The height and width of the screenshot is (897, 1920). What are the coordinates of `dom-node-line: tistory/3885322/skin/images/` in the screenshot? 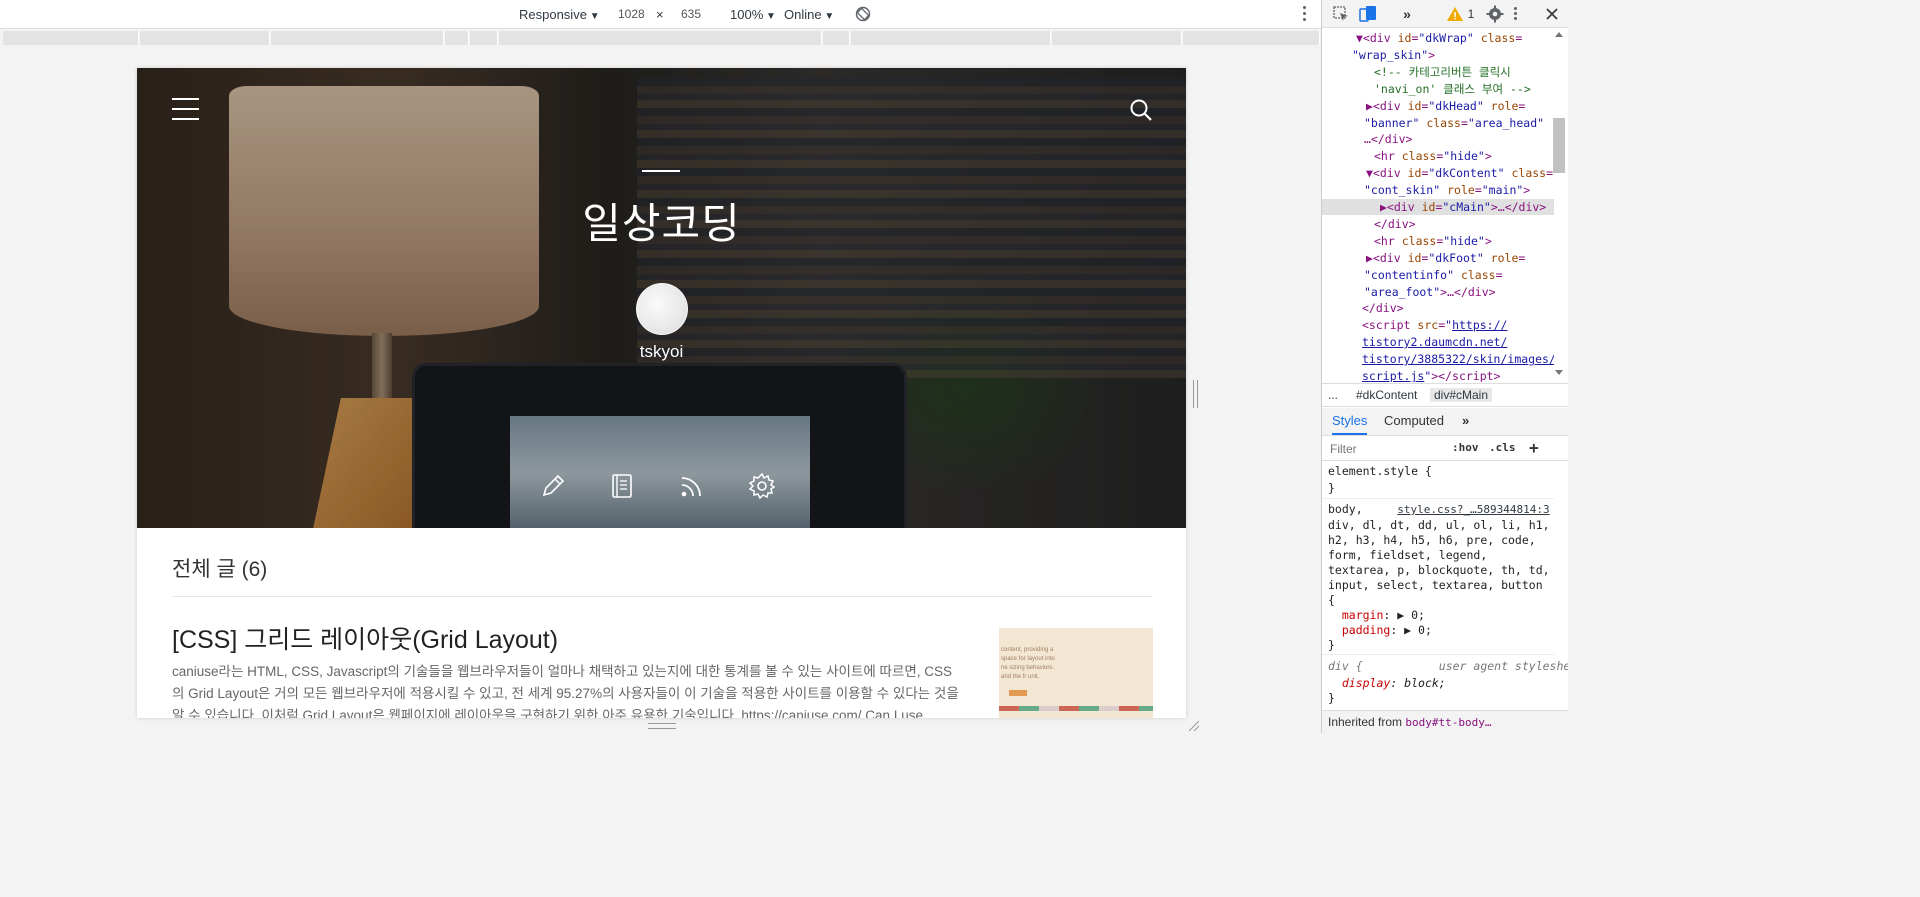 It's located at (1438, 359).